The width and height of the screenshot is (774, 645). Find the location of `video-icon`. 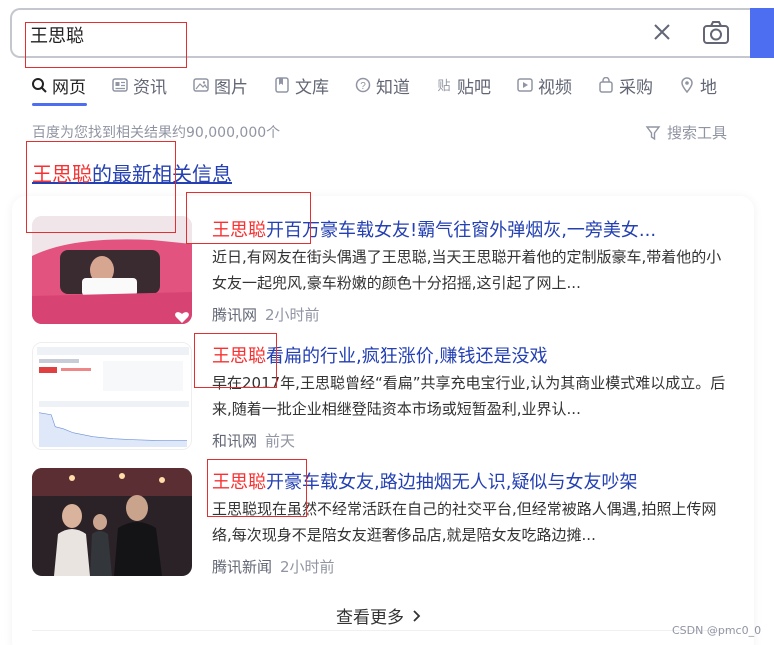

video-icon is located at coordinates (525, 85).